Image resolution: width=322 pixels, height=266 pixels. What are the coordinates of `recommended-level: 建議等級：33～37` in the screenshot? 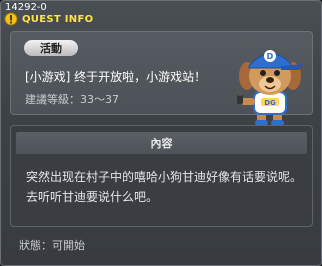 It's located at (72, 99).